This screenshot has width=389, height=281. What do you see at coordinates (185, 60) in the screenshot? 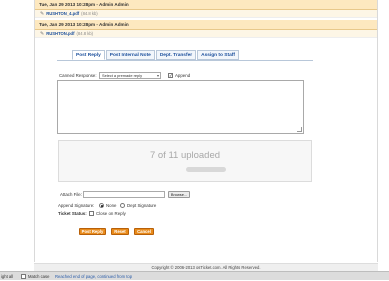
I see `tab-divider` at bounding box center [185, 60].